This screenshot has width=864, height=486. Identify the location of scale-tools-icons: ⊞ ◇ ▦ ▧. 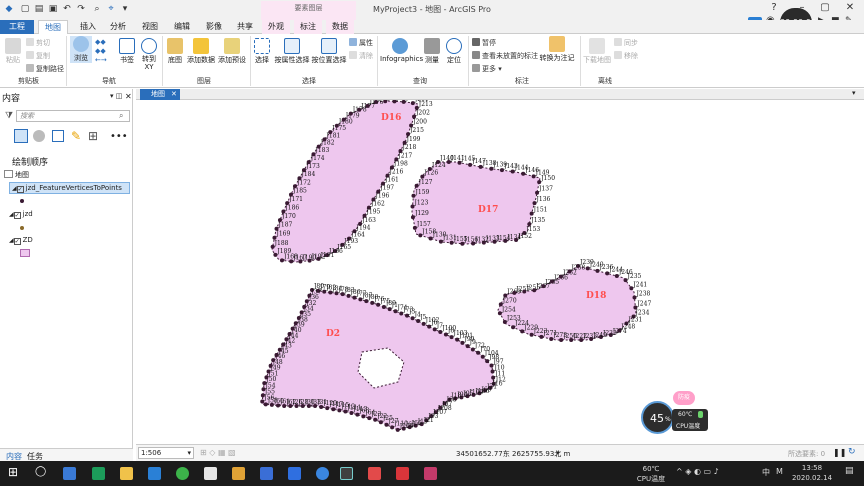
(218, 452).